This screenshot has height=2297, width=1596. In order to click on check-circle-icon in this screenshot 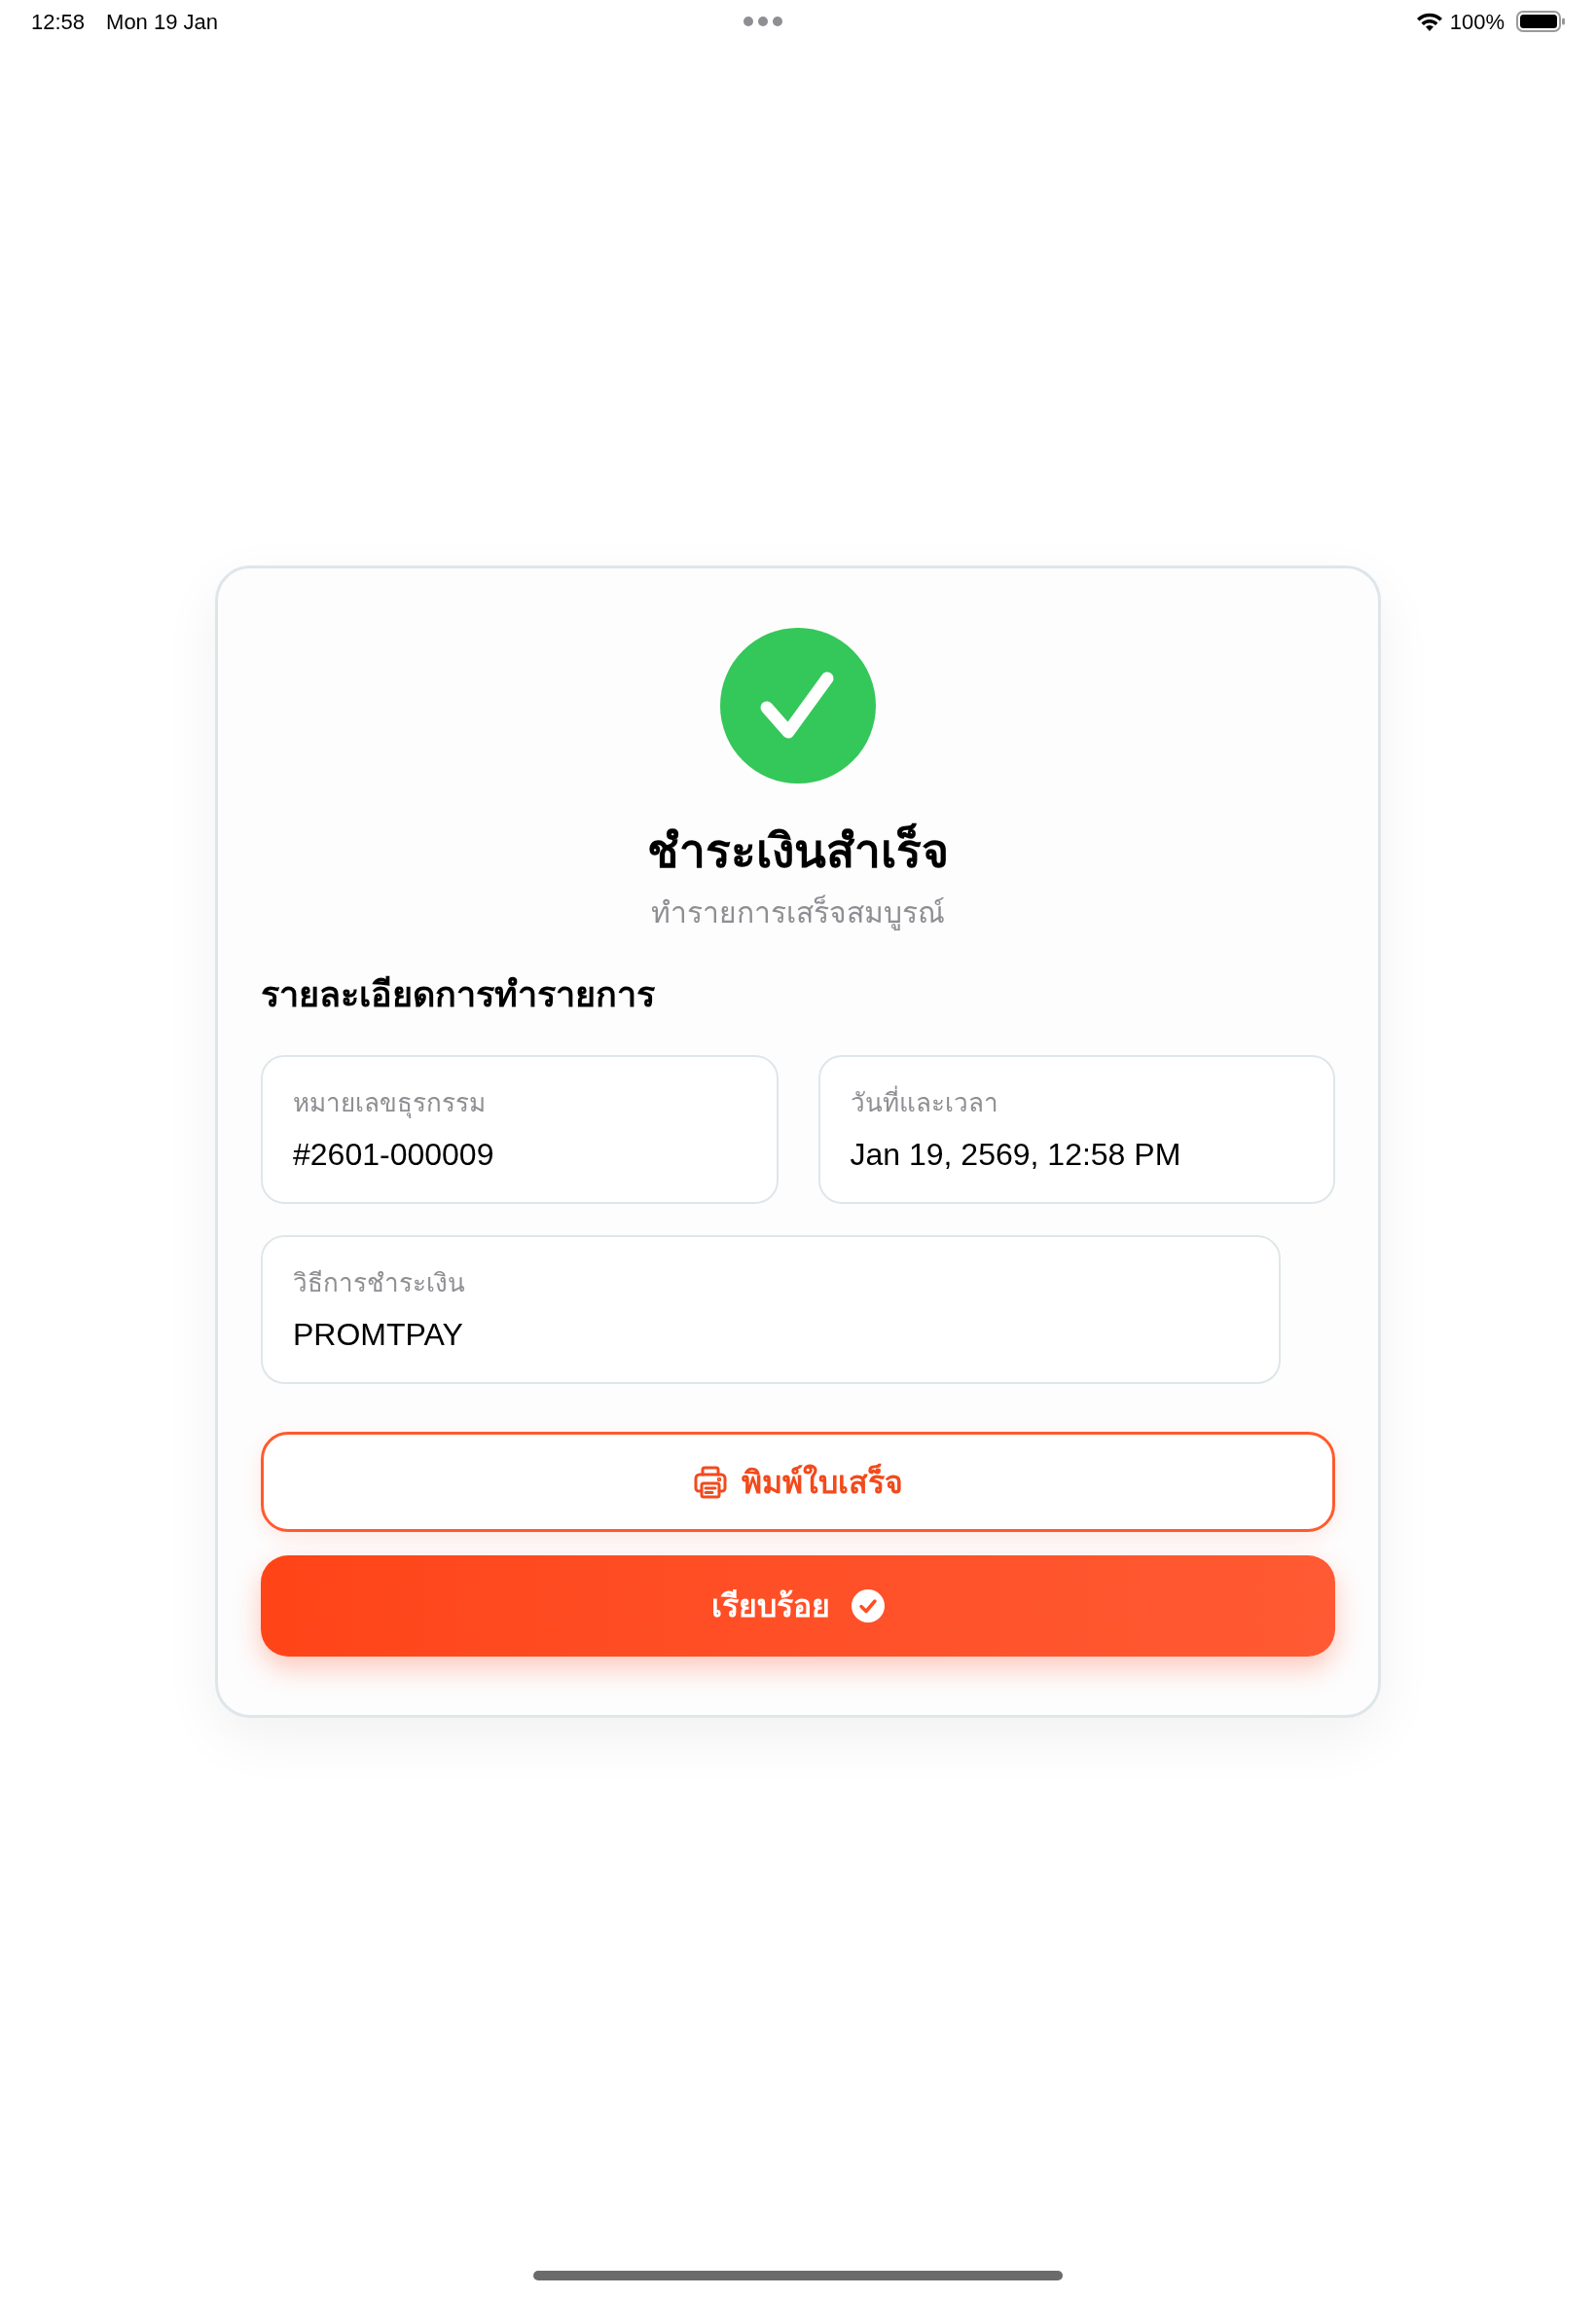, I will do `click(868, 1605)`.